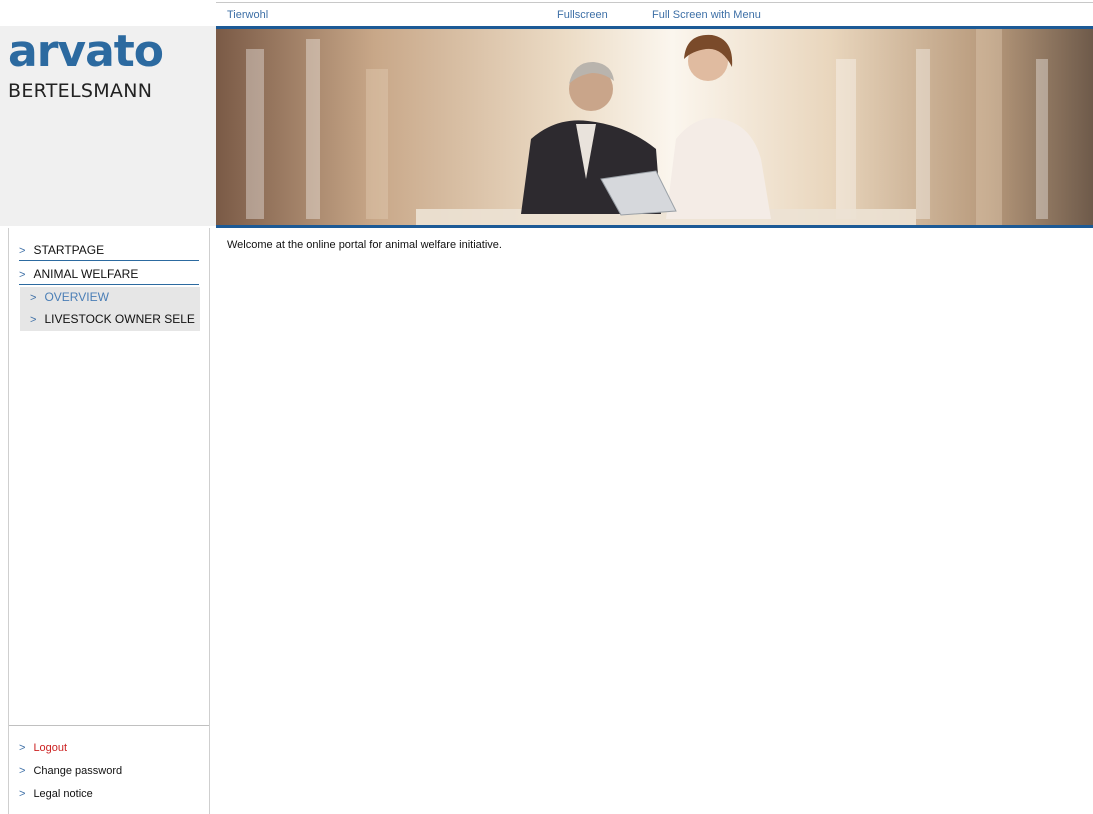 Image resolution: width=1093 pixels, height=814 pixels. Describe the element at coordinates (582, 15) in the screenshot. I see `nav-link-fullscreen: Fullscreen` at that location.